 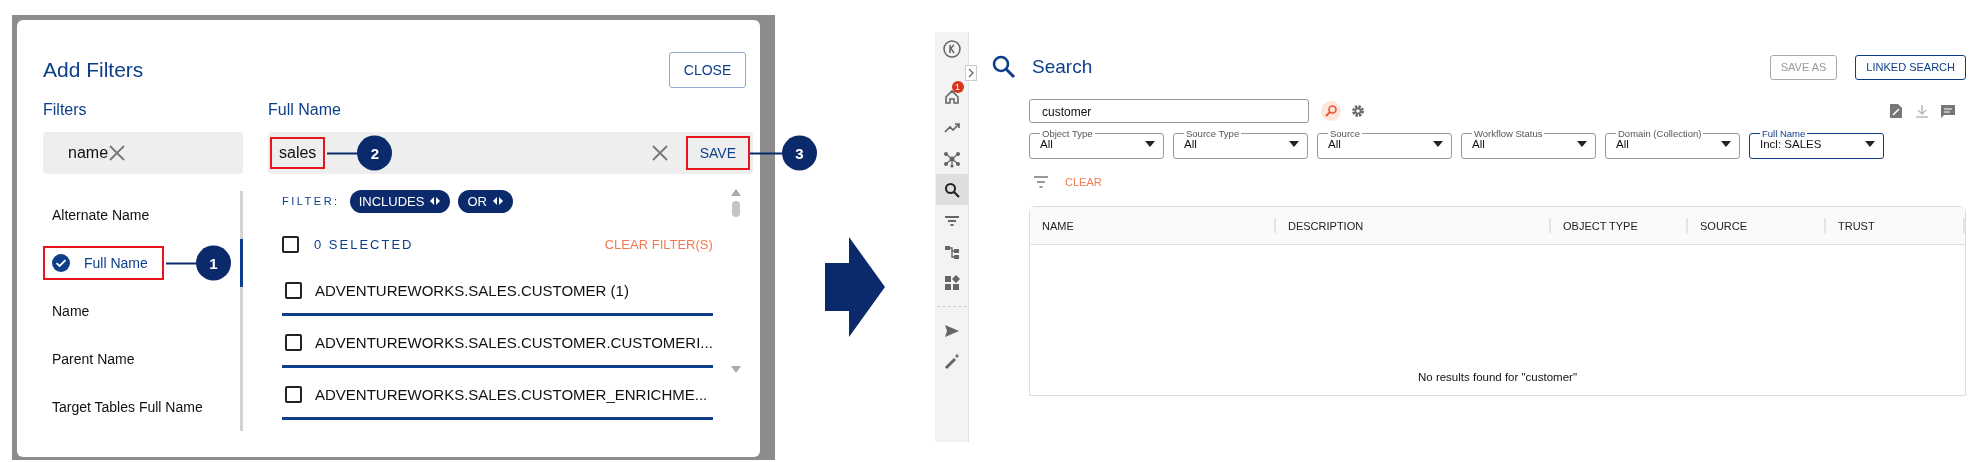 What do you see at coordinates (951, 361) in the screenshot?
I see `wand-icon` at bounding box center [951, 361].